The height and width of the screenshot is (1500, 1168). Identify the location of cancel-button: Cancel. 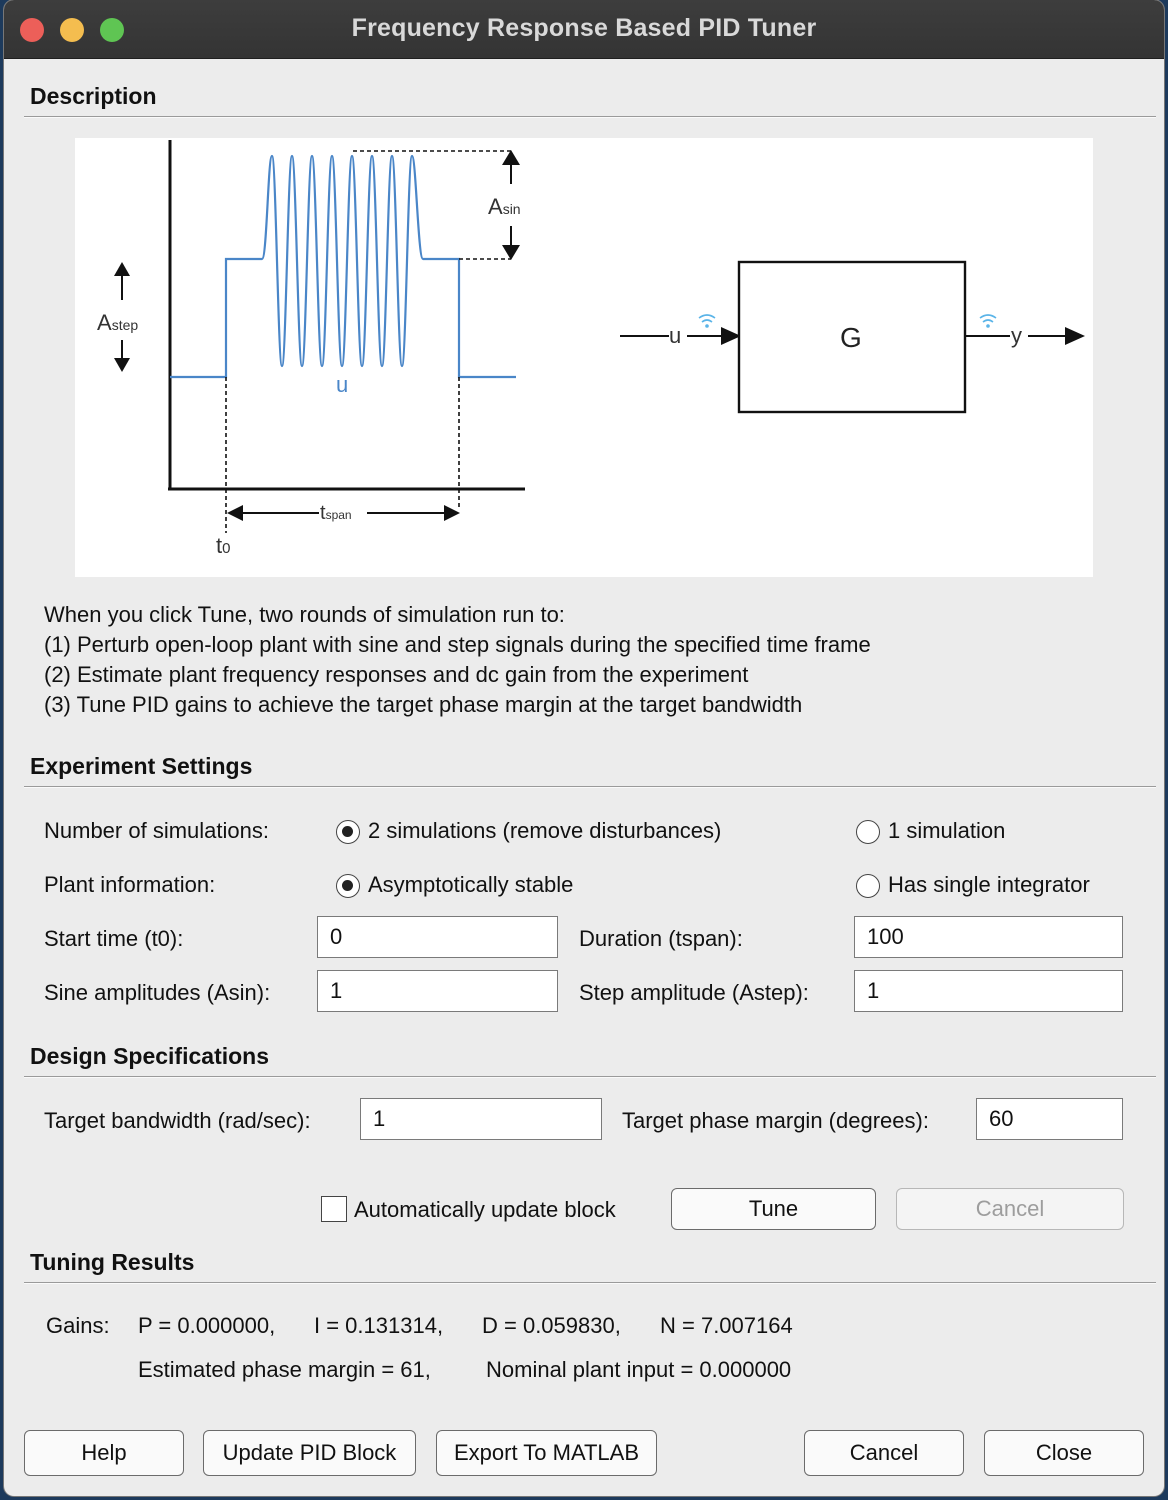
(884, 1453).